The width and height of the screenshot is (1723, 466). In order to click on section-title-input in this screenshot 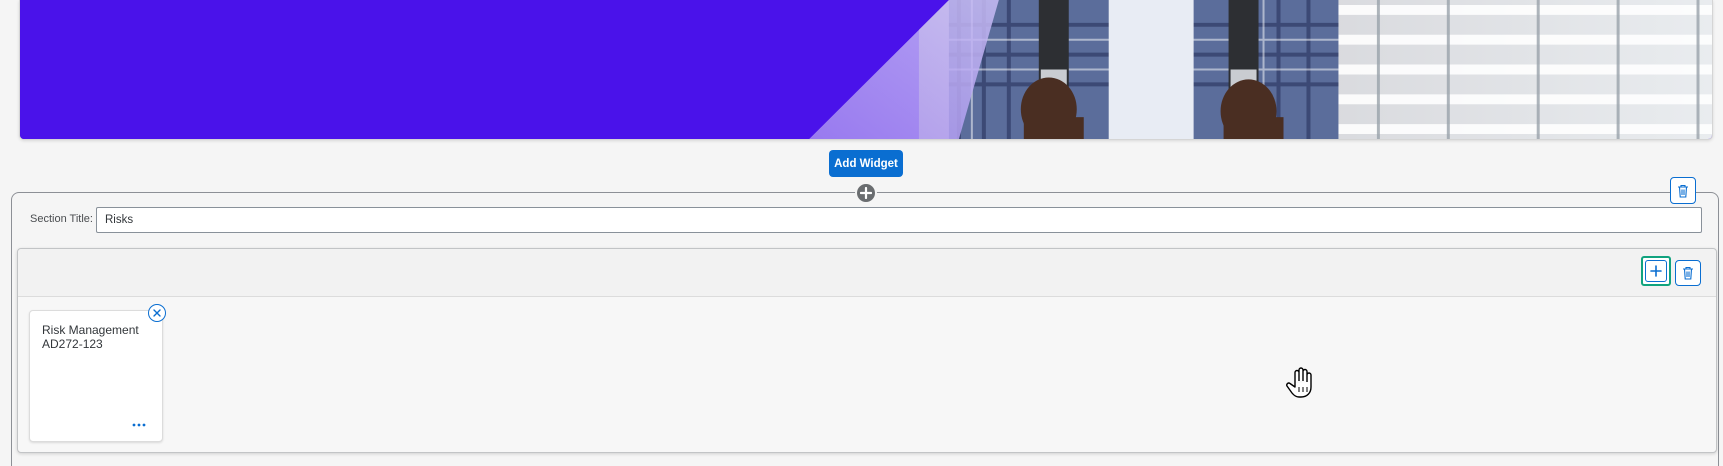, I will do `click(899, 220)`.